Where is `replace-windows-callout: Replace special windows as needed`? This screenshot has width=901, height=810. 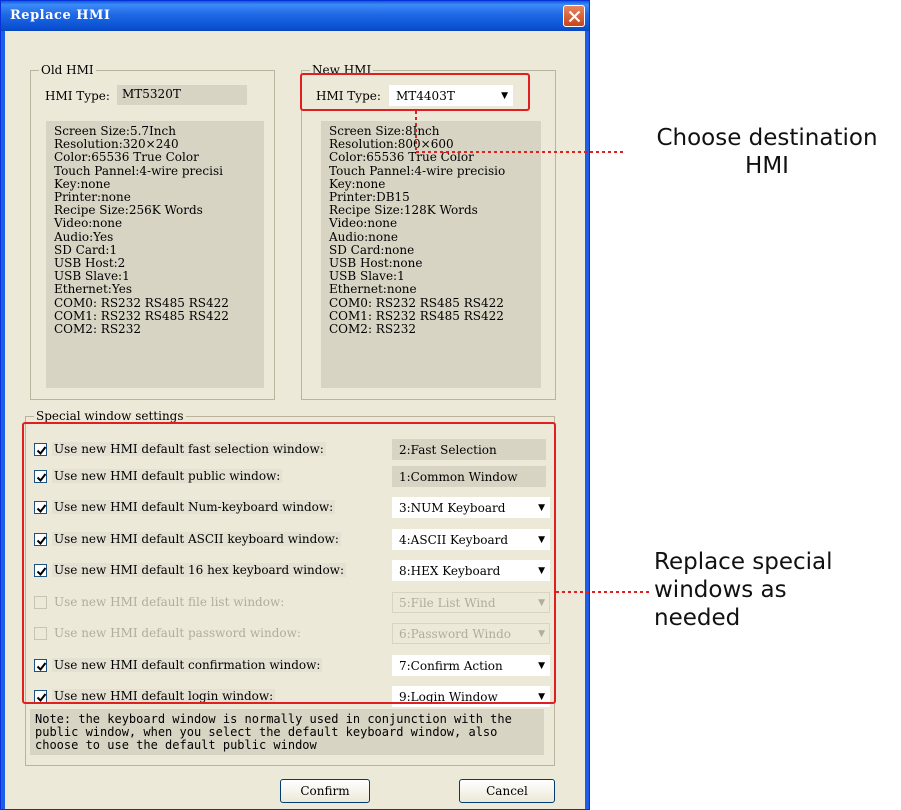 replace-windows-callout: Replace special windows as needed is located at coordinates (743, 590).